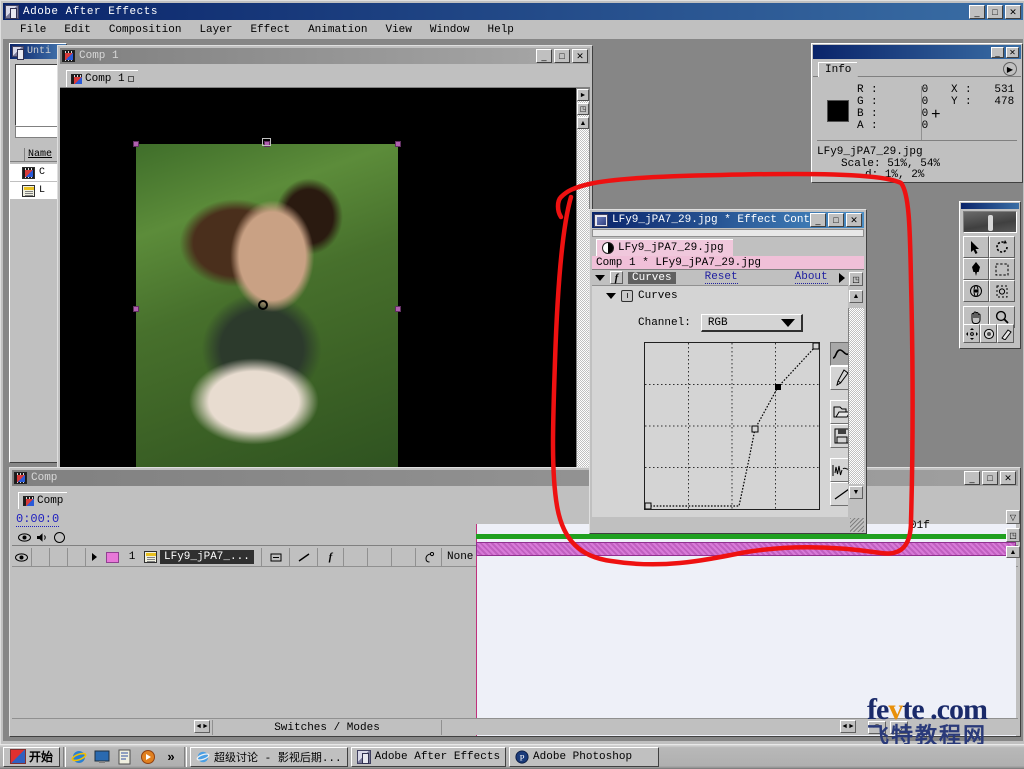  Describe the element at coordinates (990, 206) in the screenshot. I see `tools-titlebar` at that location.